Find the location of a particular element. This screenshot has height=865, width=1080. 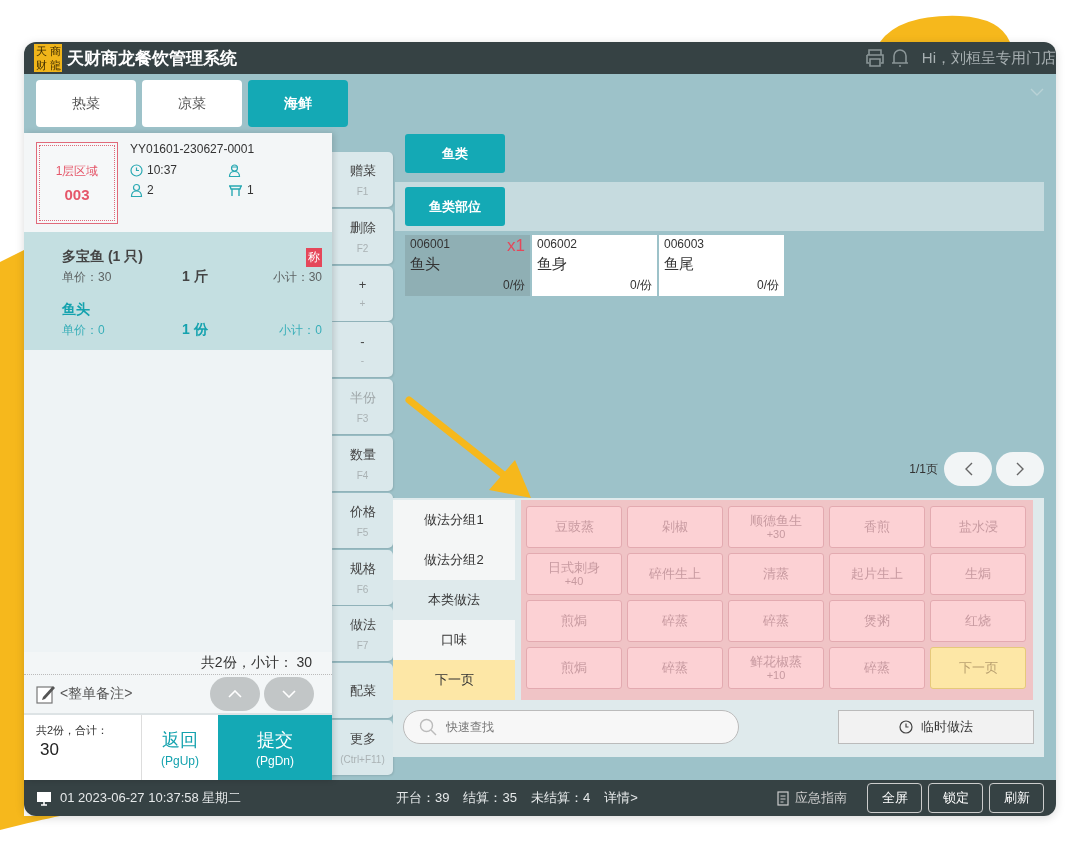

category-tab: 凉菜 is located at coordinates (192, 103).